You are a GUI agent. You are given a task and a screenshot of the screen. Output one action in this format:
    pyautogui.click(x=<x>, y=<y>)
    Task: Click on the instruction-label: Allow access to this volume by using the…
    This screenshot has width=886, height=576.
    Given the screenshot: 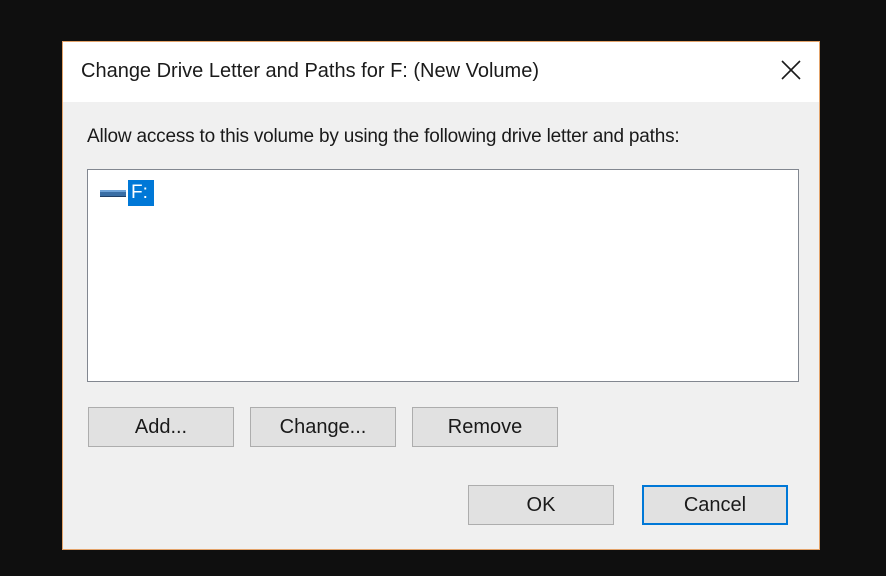 What is the action you would take?
    pyautogui.click(x=383, y=136)
    